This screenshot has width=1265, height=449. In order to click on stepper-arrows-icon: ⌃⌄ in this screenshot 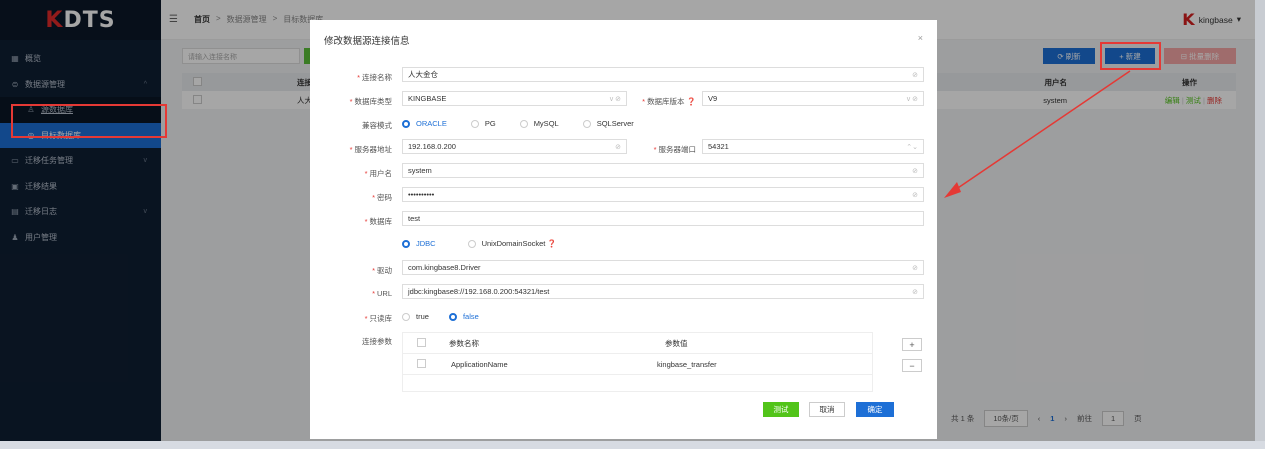, I will do `click(912, 147)`.